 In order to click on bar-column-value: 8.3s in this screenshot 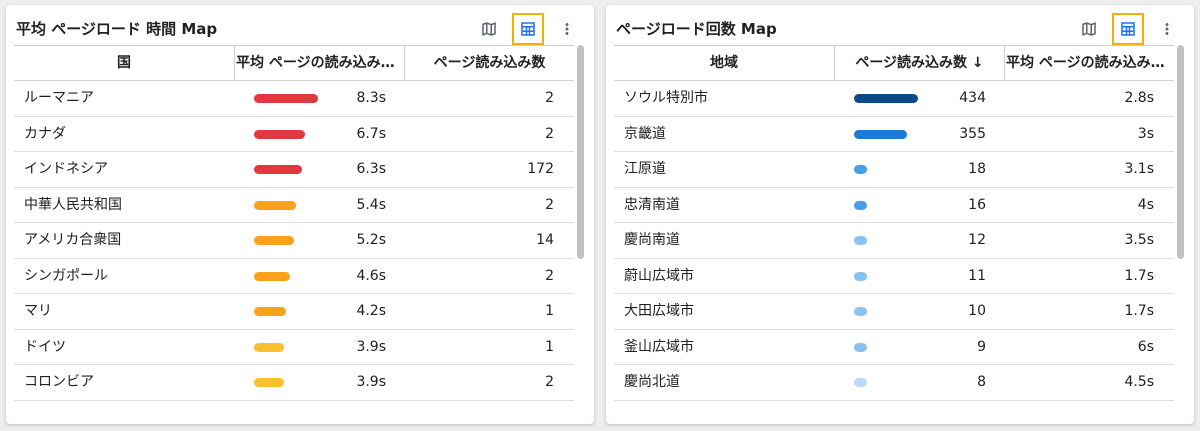, I will do `click(371, 98)`.